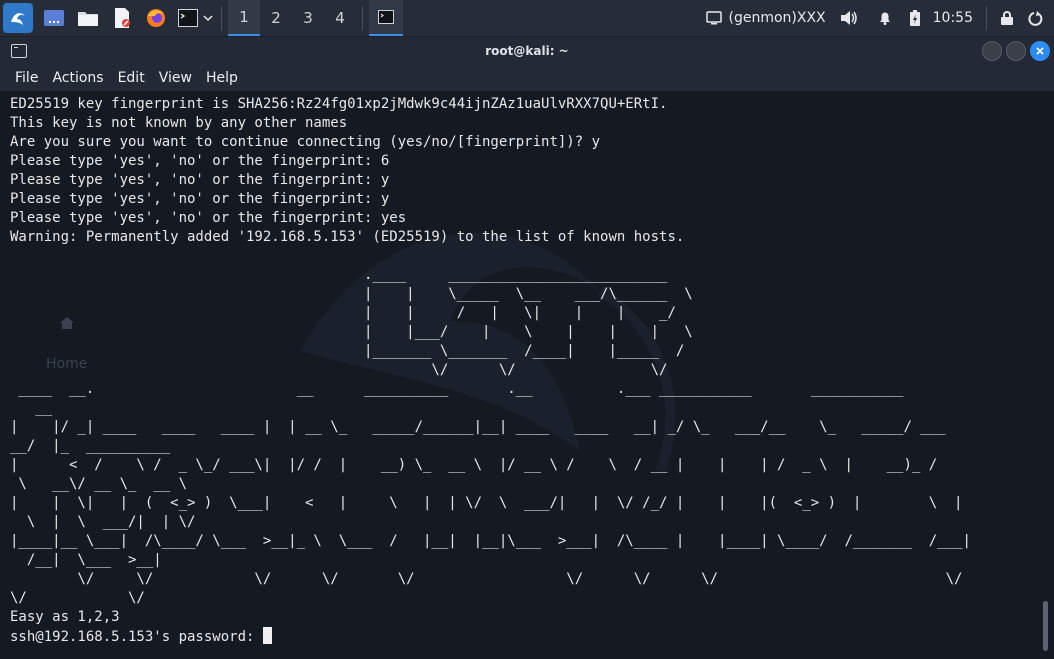  What do you see at coordinates (524, 351) in the screenshot?
I see `terminal-line: |_______ \_______ /____| |_____ /` at bounding box center [524, 351].